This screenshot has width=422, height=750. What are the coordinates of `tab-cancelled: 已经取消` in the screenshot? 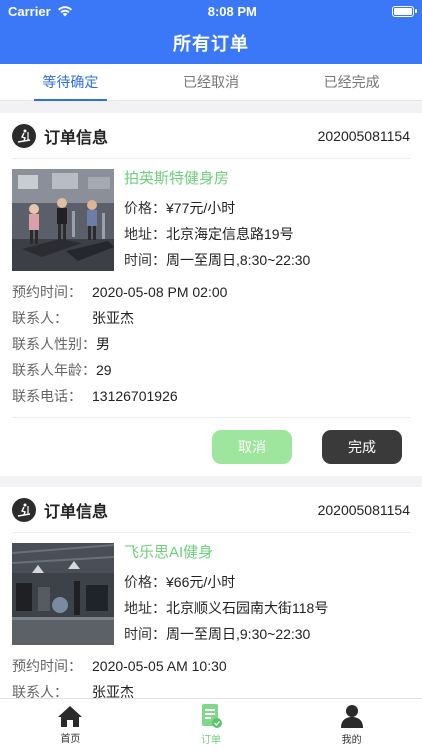 It's located at (211, 82).